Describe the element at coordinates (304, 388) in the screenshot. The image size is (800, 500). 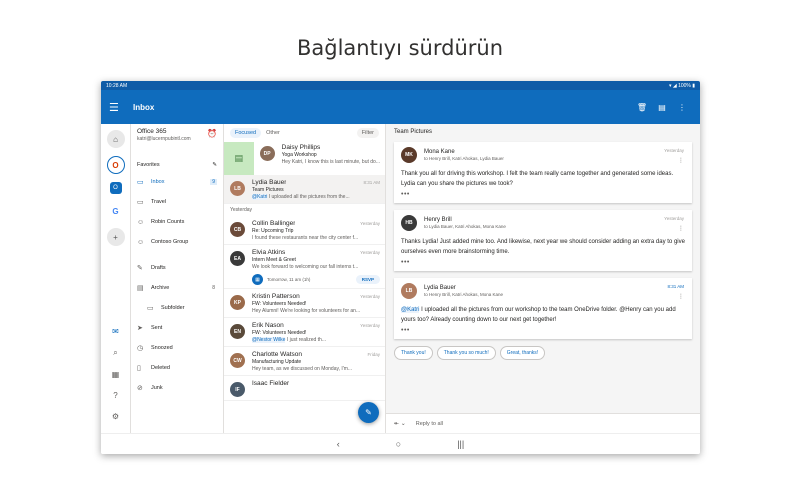
I see `list-item: IF Isaac Fielder` at that location.